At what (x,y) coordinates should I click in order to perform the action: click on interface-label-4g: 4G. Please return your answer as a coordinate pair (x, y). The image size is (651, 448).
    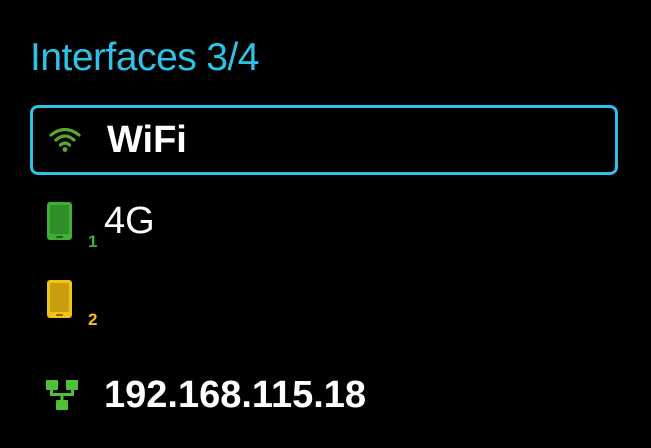
    Looking at the image, I should click on (129, 221).